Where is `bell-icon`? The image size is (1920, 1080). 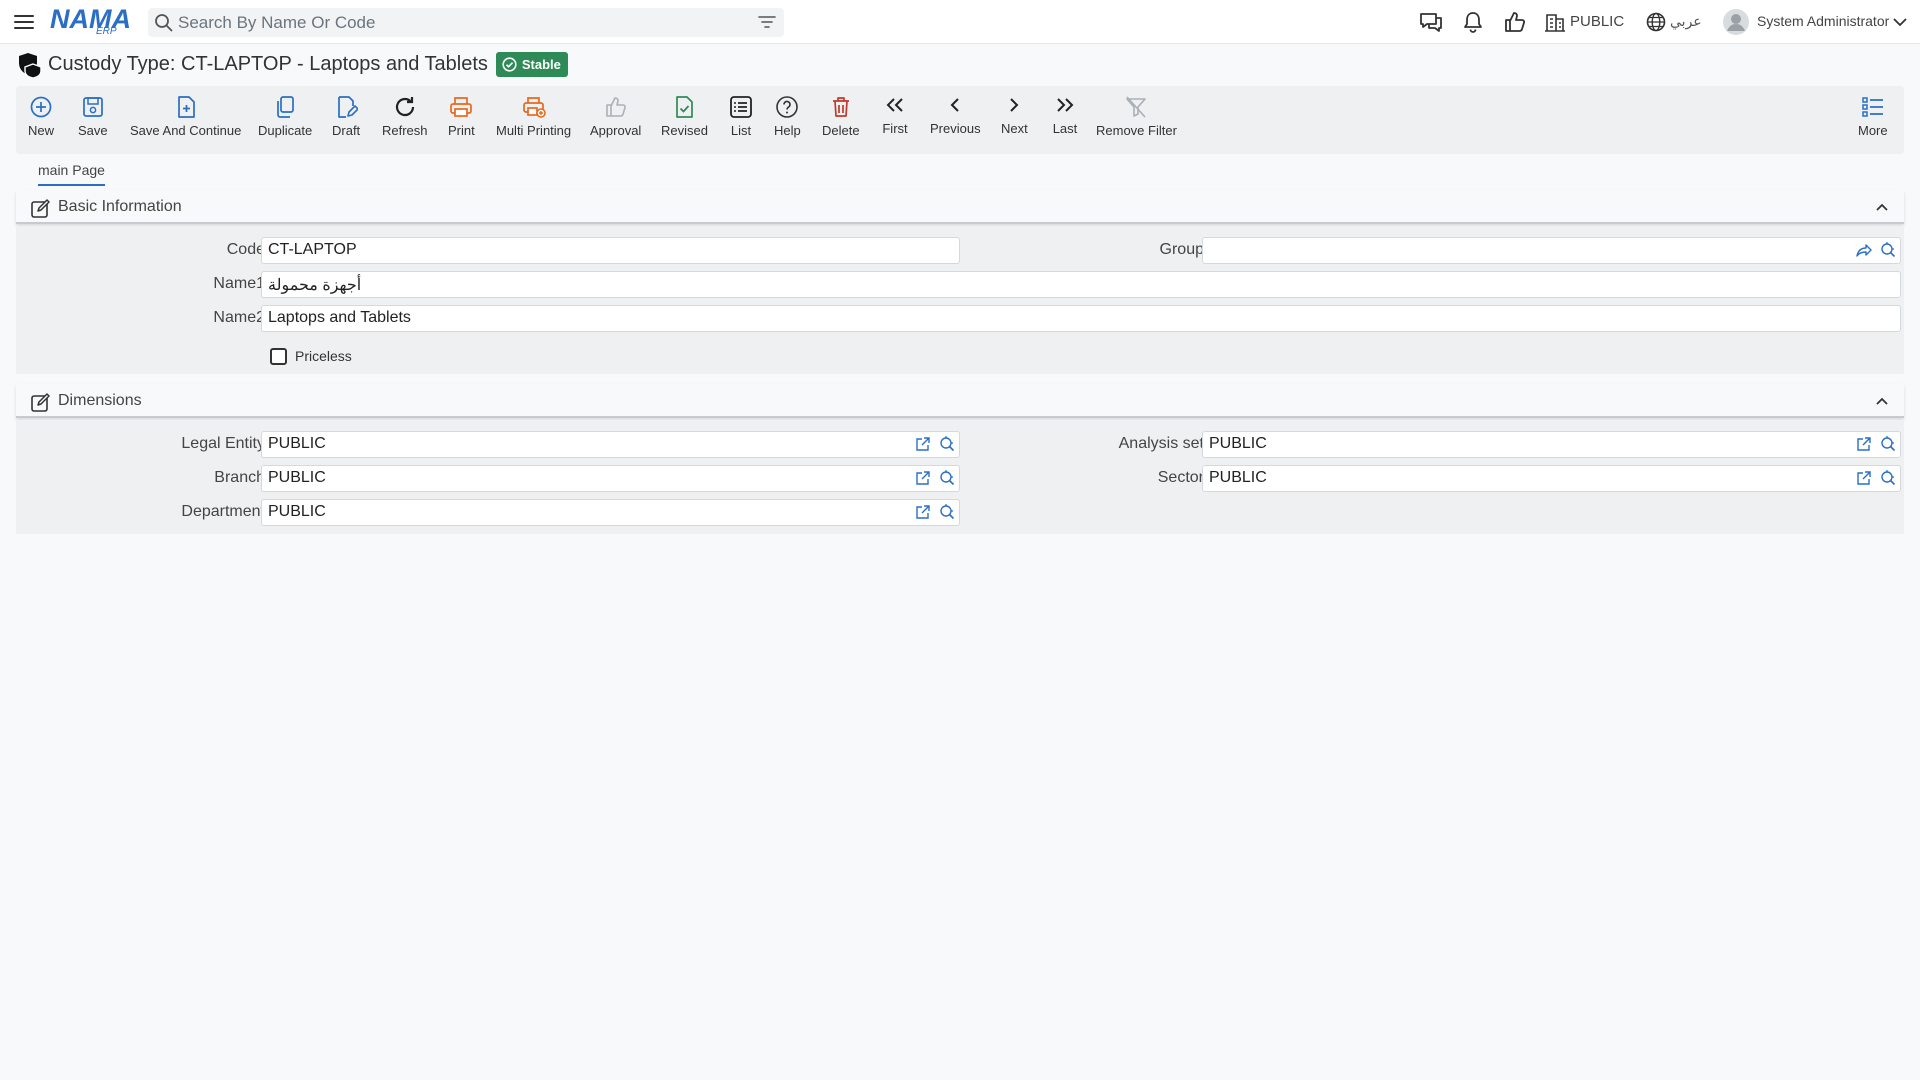 bell-icon is located at coordinates (1473, 22).